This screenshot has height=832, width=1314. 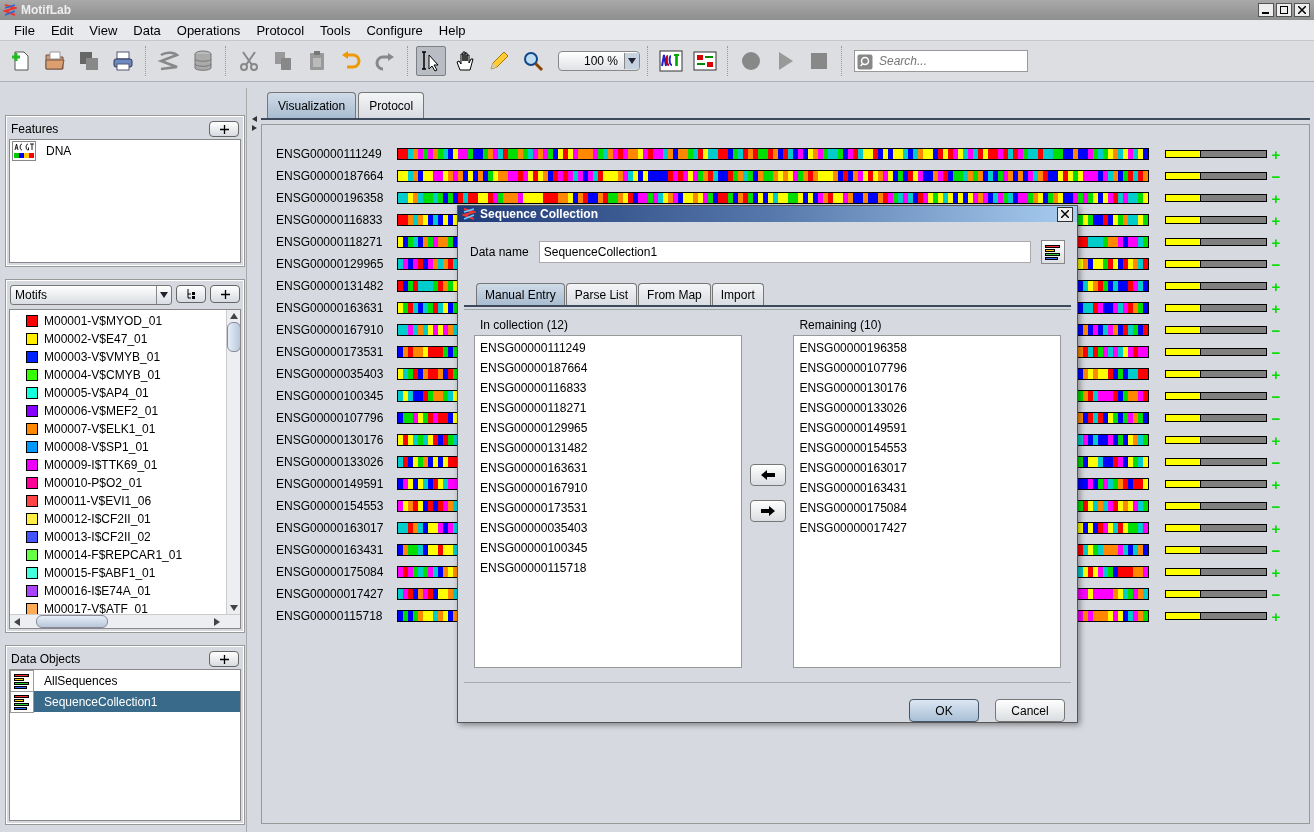 I want to click on list-item: ENSG00000130176, so click(x=927, y=388).